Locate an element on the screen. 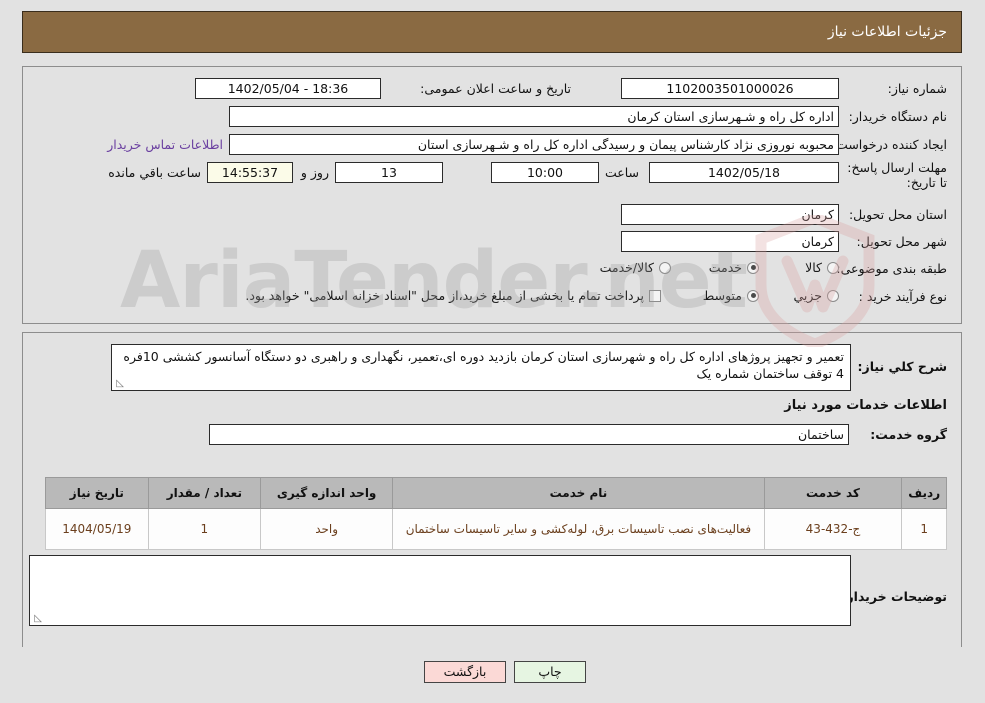 The width and height of the screenshot is (985, 703). category-option-service-label: خدمت is located at coordinates (725, 267).